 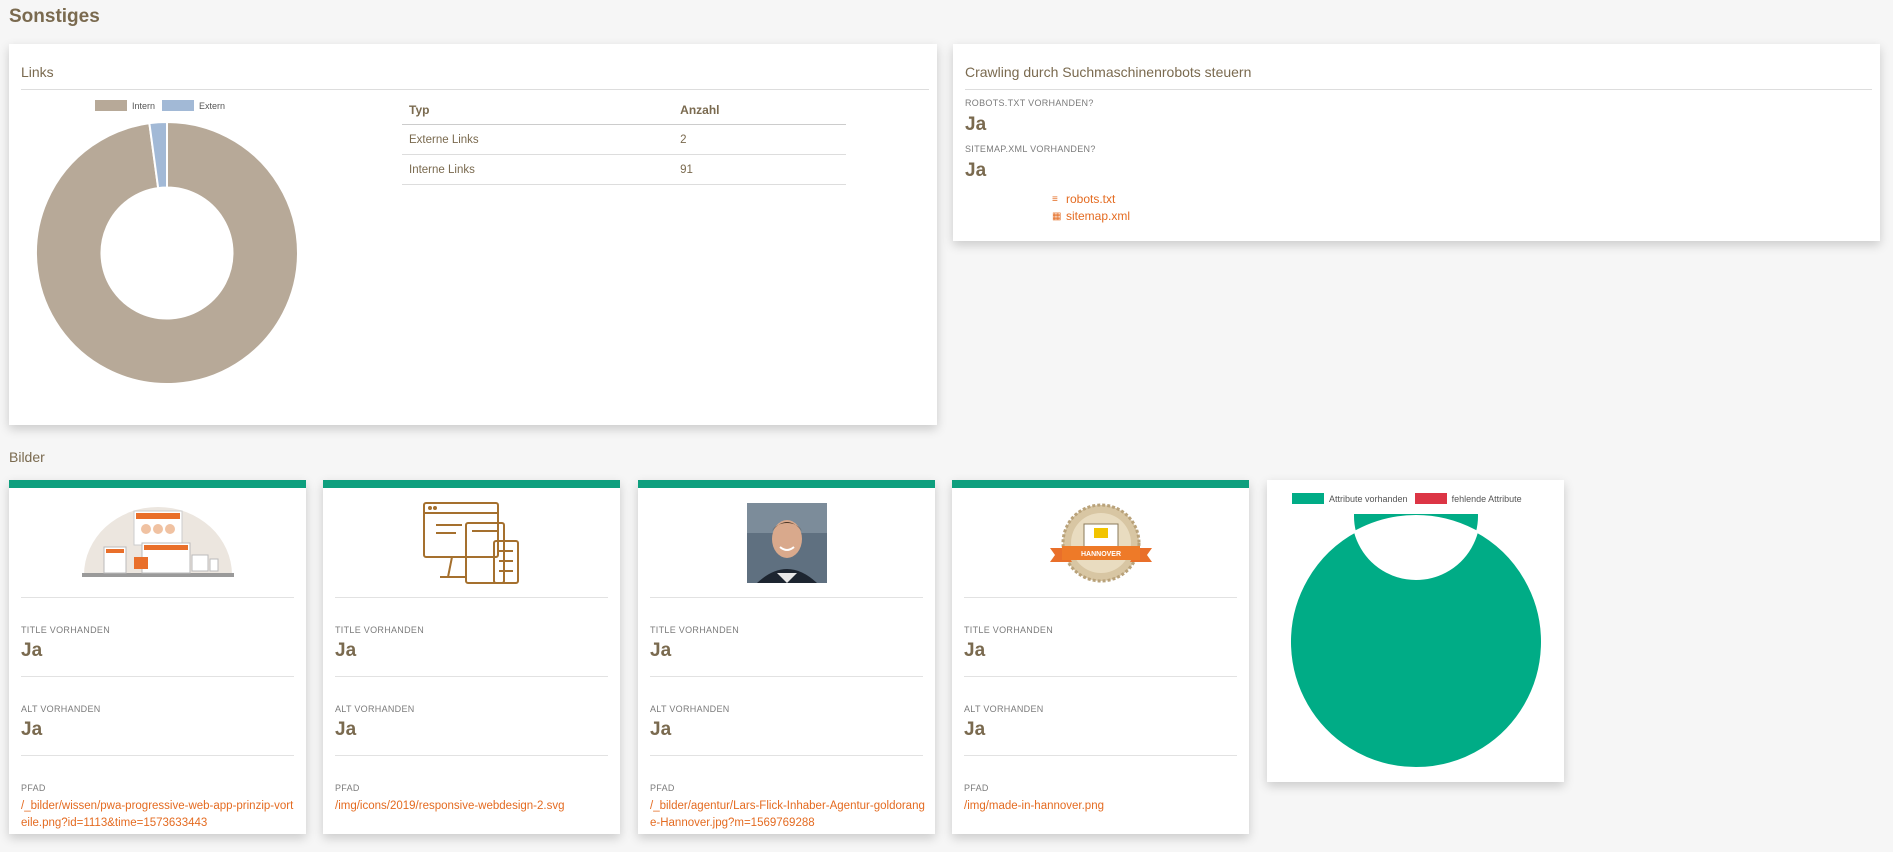 I want to click on legend-label-fehlende-attribute: fehlende Attribute, so click(x=1486, y=498).